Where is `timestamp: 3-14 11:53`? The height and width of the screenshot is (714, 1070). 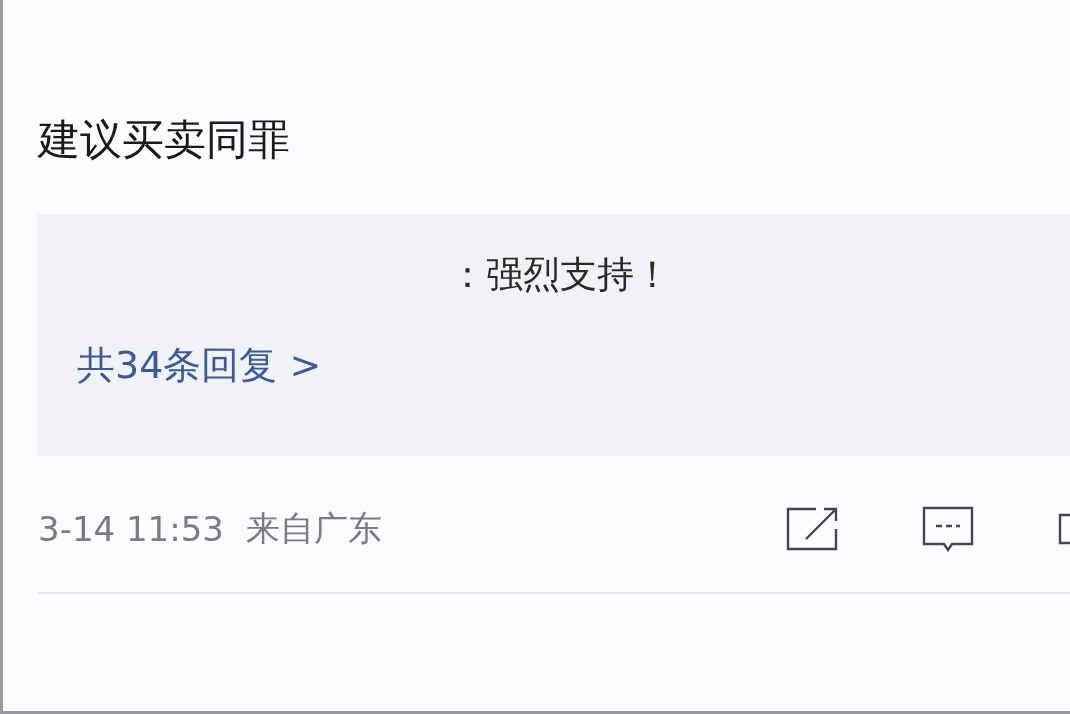 timestamp: 3-14 11:53 is located at coordinates (131, 529).